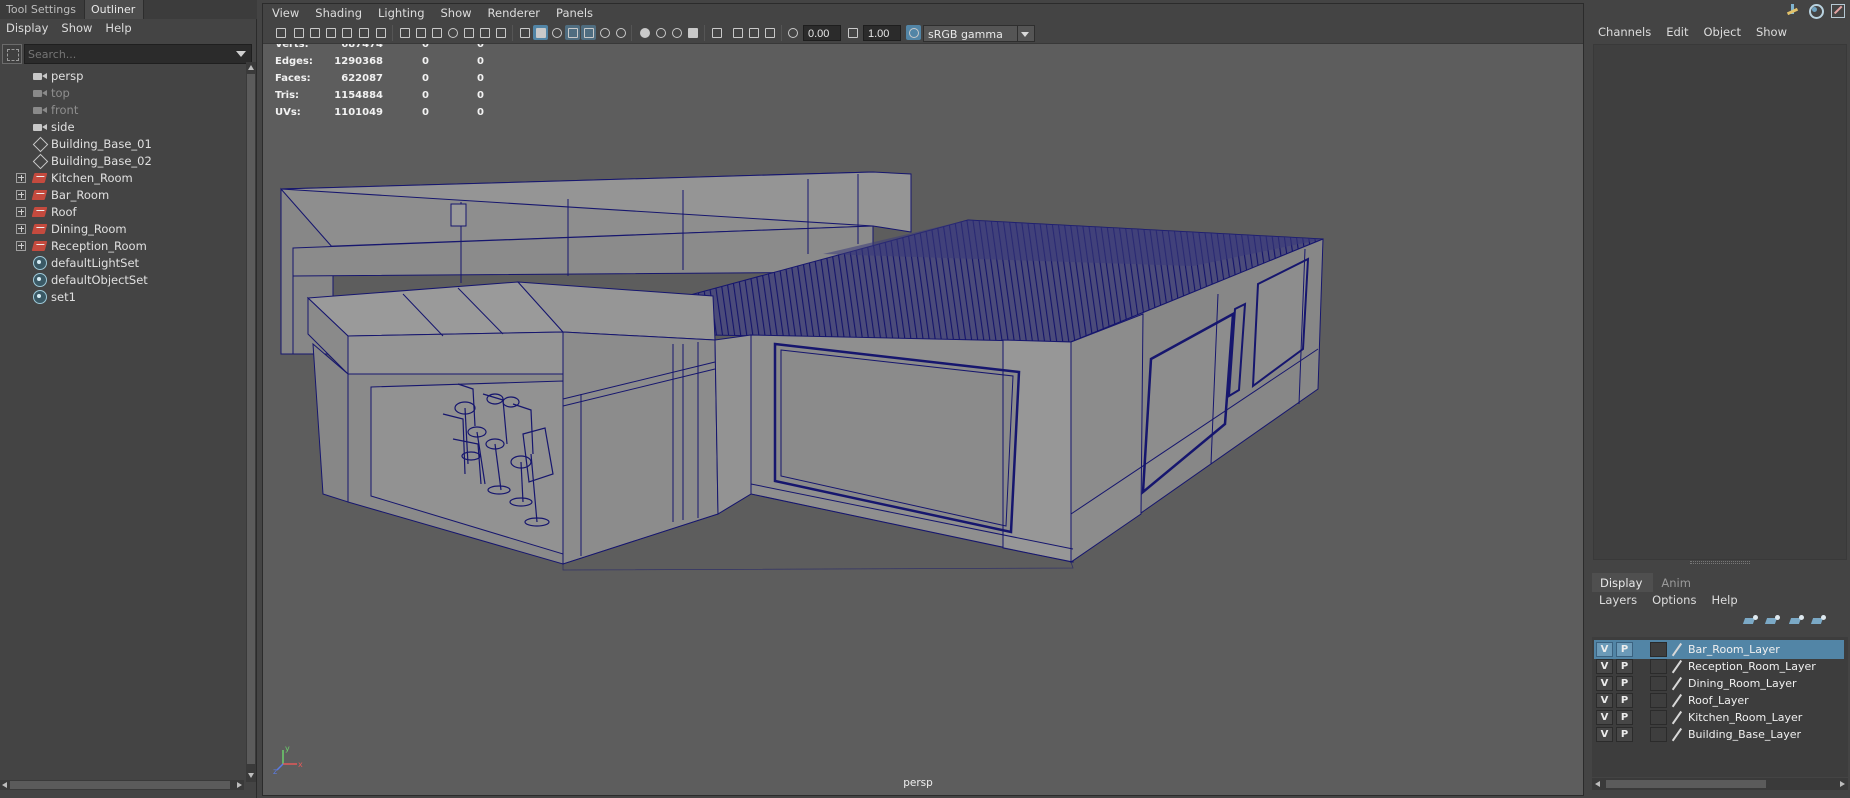 This screenshot has height=798, width=1850. What do you see at coordinates (452, 32) in the screenshot?
I see `gate-mask-icon` at bounding box center [452, 32].